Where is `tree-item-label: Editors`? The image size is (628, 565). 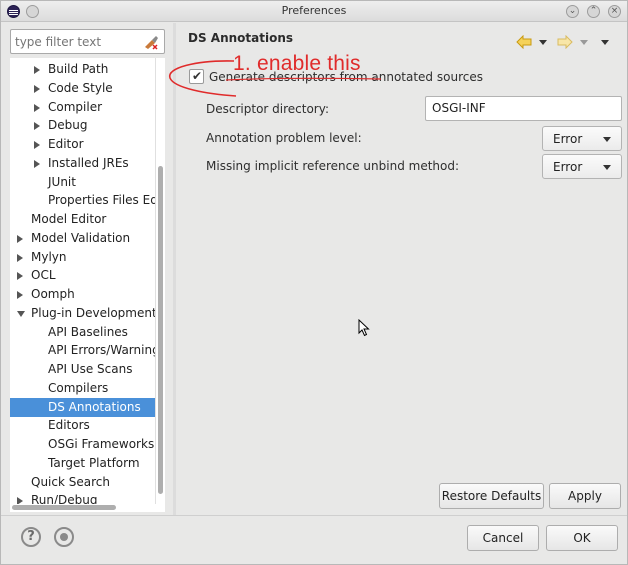
tree-item-label: Editors is located at coordinates (69, 425).